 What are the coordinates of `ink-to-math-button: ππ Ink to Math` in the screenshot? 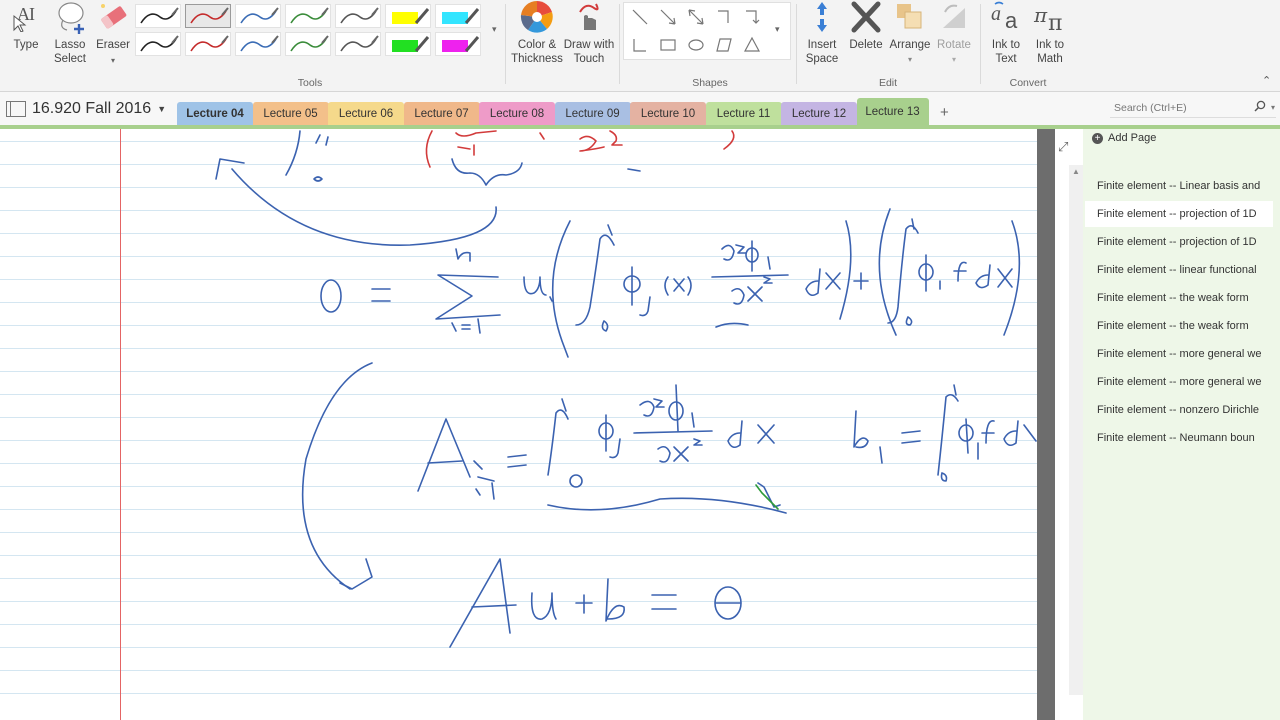 It's located at (1050, 33).